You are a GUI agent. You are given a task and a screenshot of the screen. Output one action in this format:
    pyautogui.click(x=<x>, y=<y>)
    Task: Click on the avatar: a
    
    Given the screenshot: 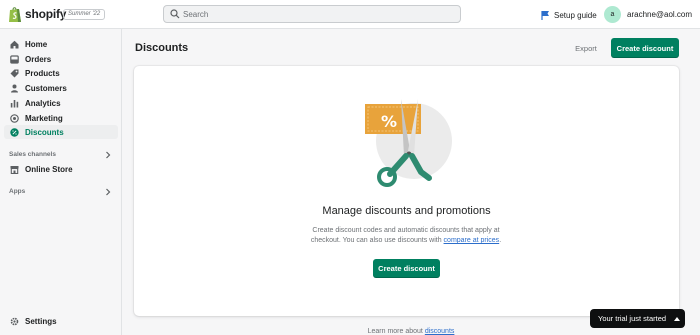 What is the action you would take?
    pyautogui.click(x=612, y=14)
    